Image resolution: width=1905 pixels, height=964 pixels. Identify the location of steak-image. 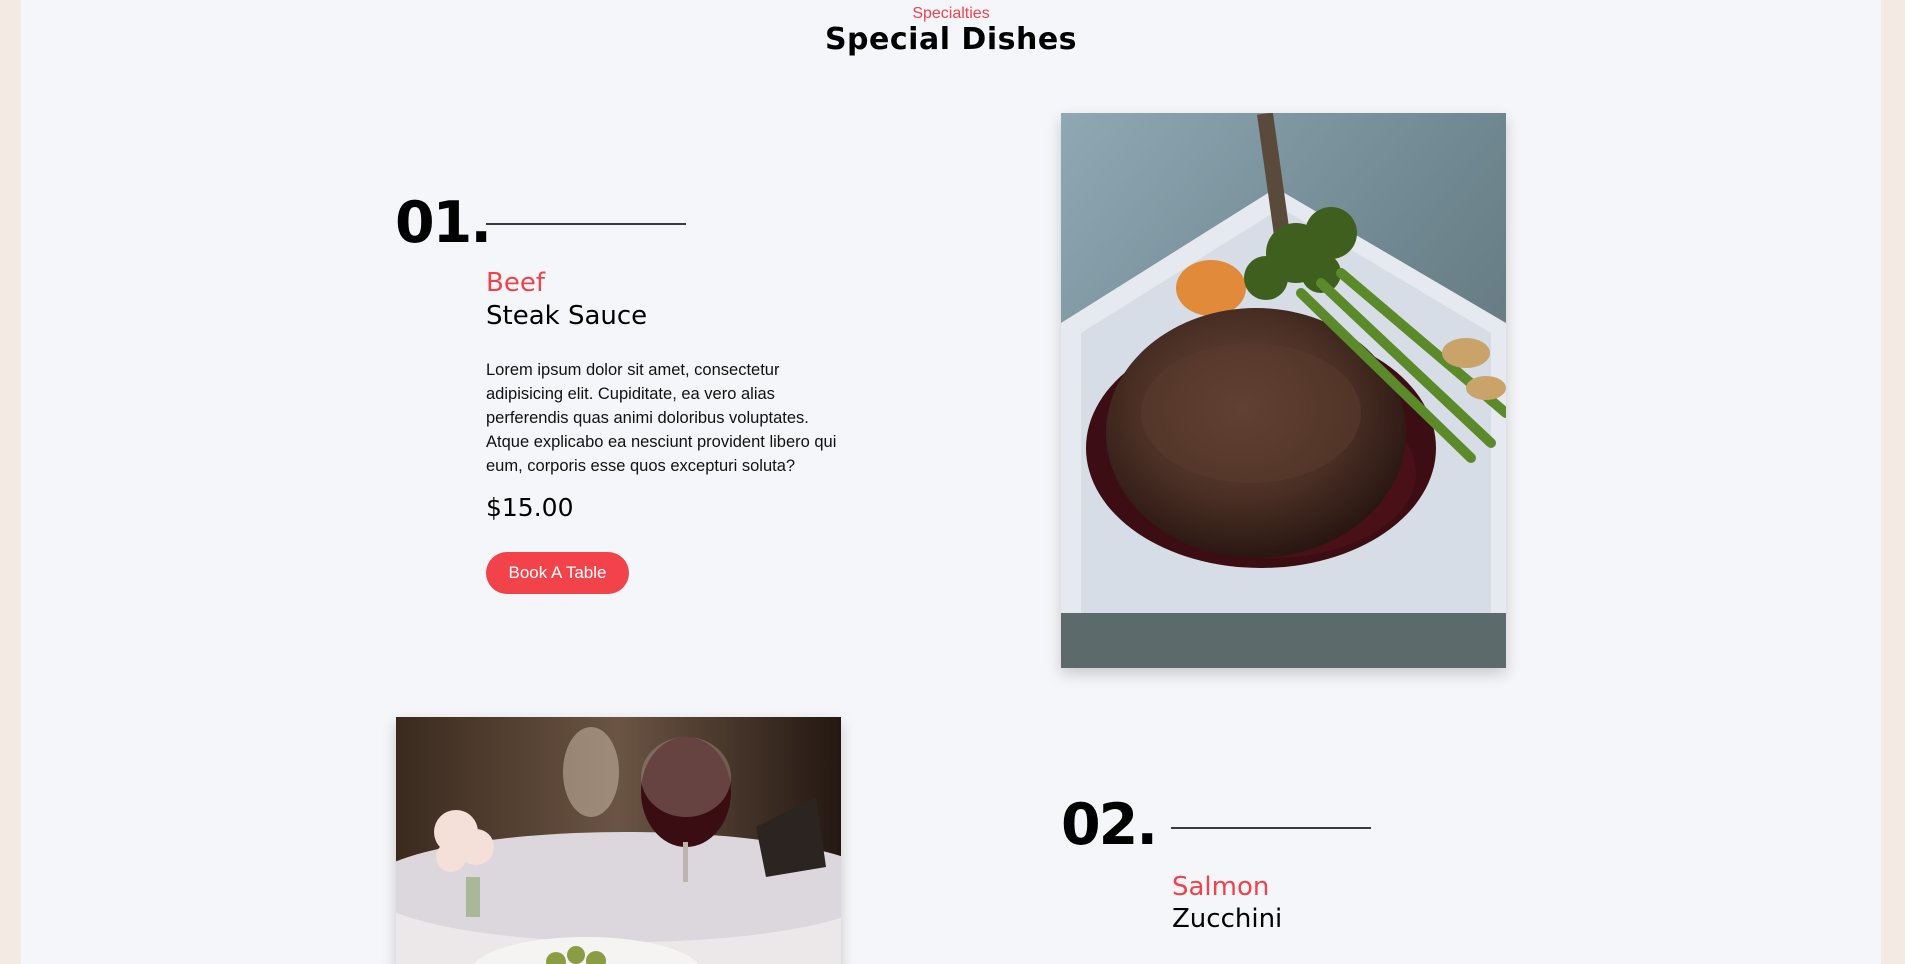
(1283, 390).